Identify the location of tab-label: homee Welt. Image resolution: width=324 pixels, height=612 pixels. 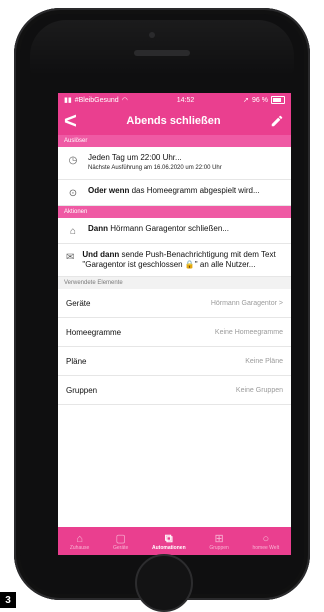
(266, 548).